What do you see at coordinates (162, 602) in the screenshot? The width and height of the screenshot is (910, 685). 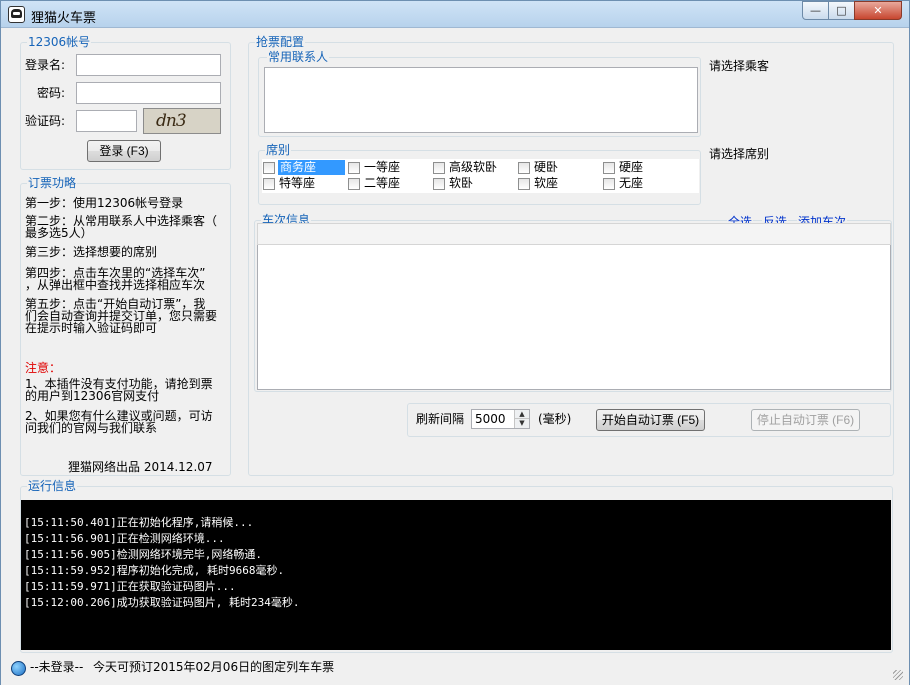 I see `log-line: [15:12:00.206]成功获取验证码图片, 耗时234毫秒.` at bounding box center [162, 602].